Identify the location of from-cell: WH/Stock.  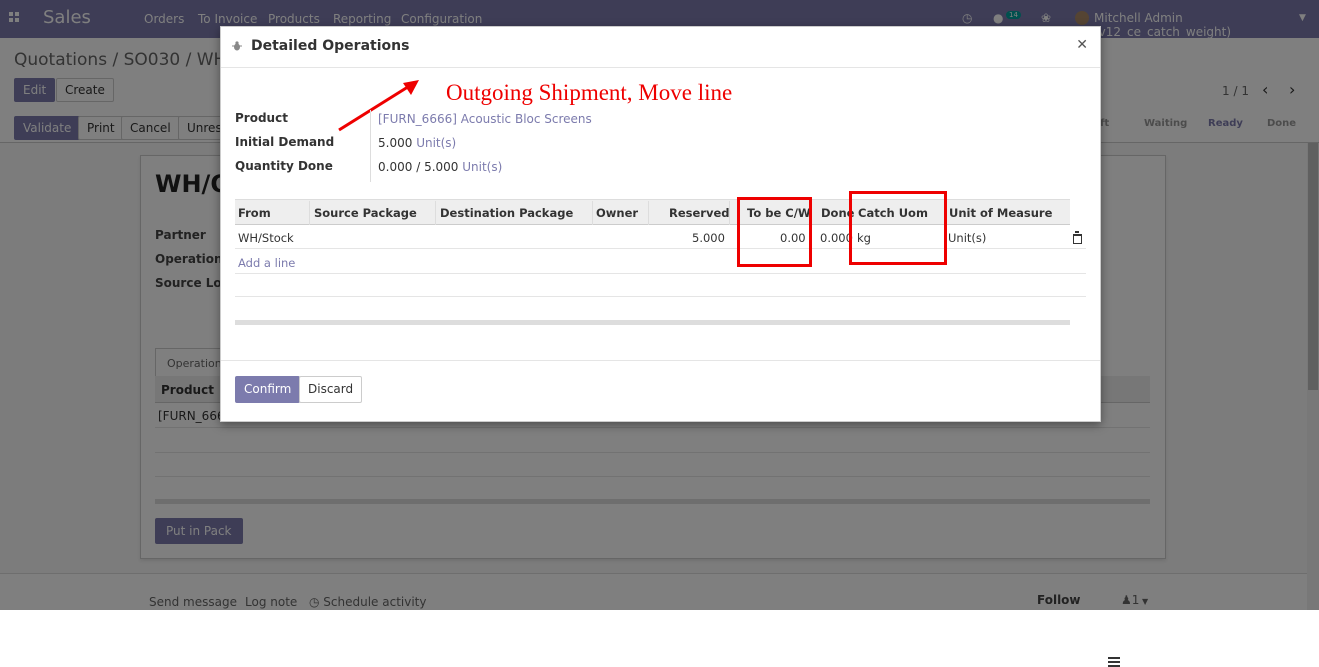
(266, 238).